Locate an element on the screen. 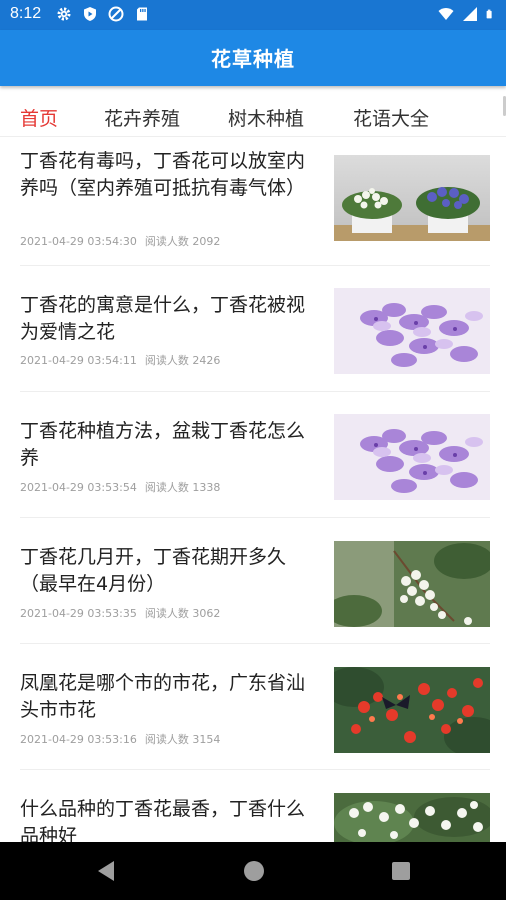 This screenshot has height=900, width=506. article-title: 丁香花有毒吗，丁香花可以放室内养吗（室内养殖可抵抗有毒气体） is located at coordinates (163, 174).